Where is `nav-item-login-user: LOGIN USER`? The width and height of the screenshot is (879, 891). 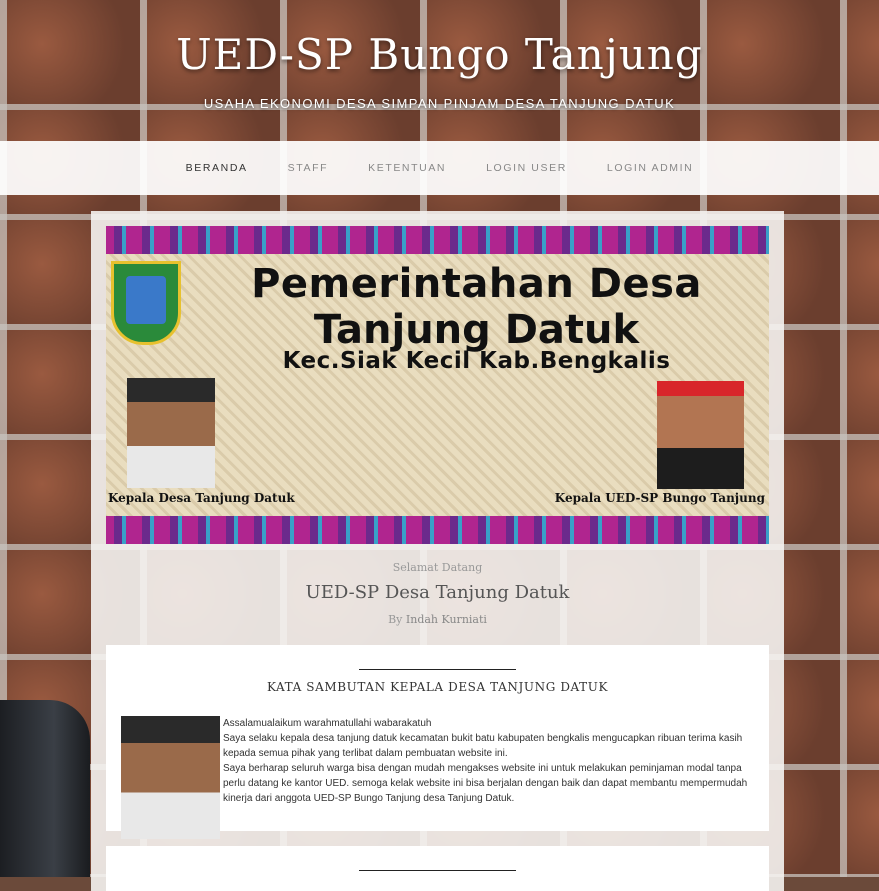
nav-item-login-user: LOGIN USER is located at coordinates (526, 168).